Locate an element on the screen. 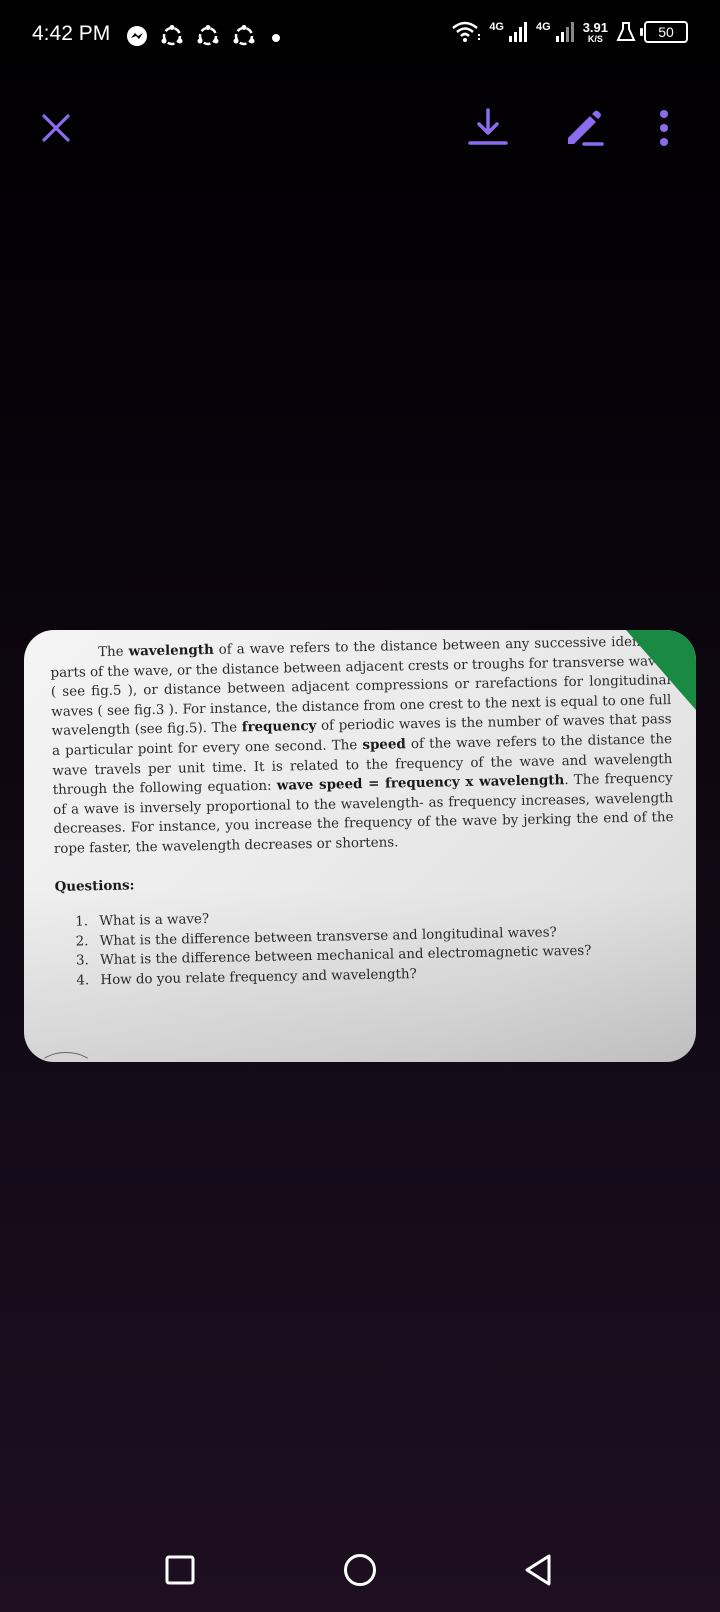 Image resolution: width=720 pixels, height=1612 pixels. download-button is located at coordinates (488, 128).